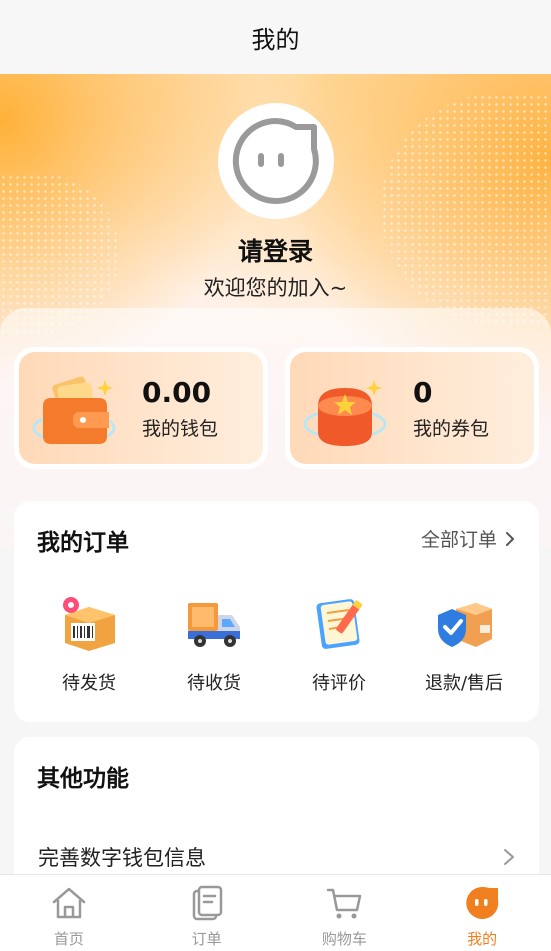 This screenshot has width=551, height=951. I want to click on tab-home-label: 首页, so click(68, 939).